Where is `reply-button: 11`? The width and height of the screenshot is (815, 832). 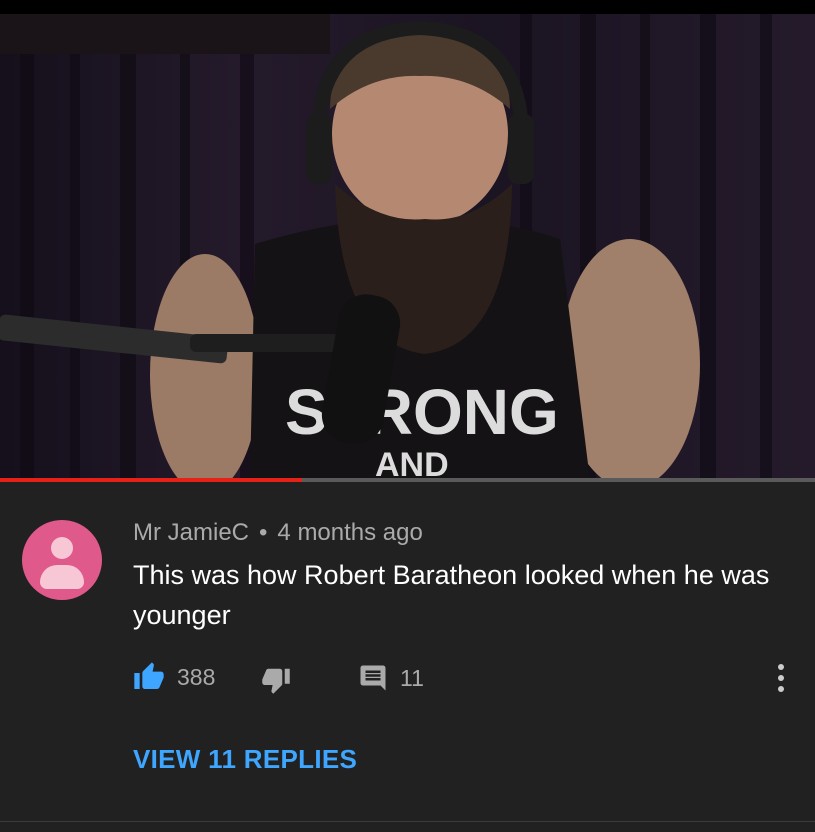 reply-button: 11 is located at coordinates (391, 678).